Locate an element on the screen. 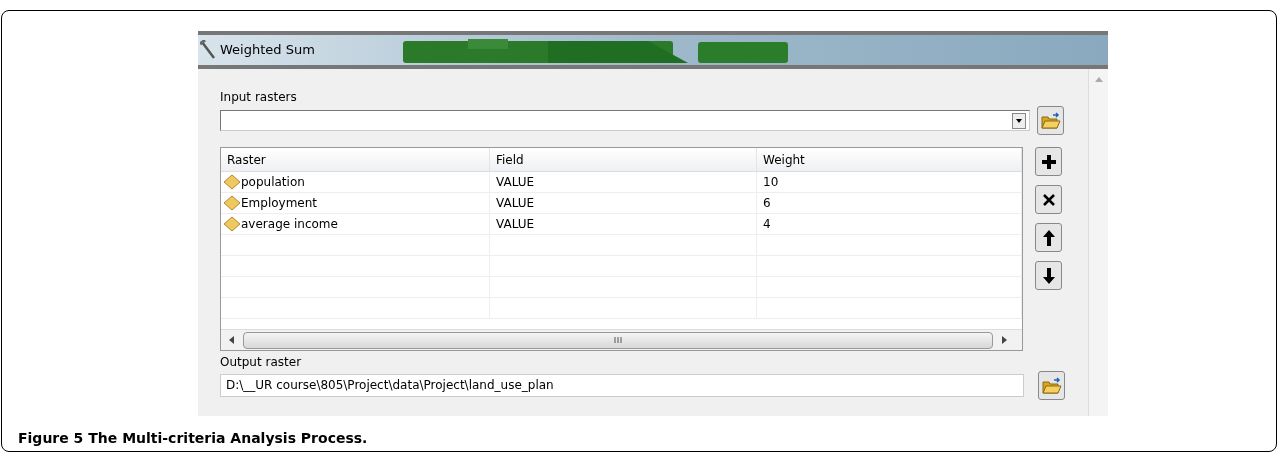 The image size is (1281, 457). field-label: Output raster is located at coordinates (261, 362).